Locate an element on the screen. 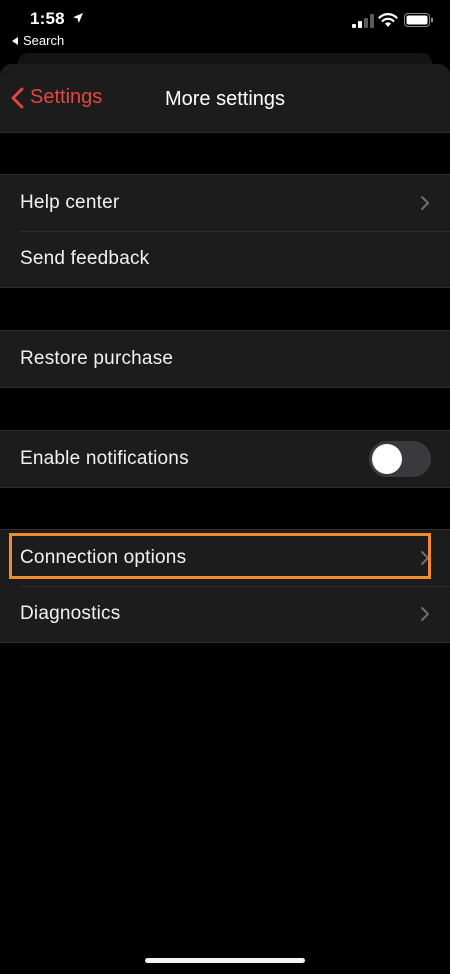  restore-purchase-row: Restore purchase is located at coordinates (225, 359).